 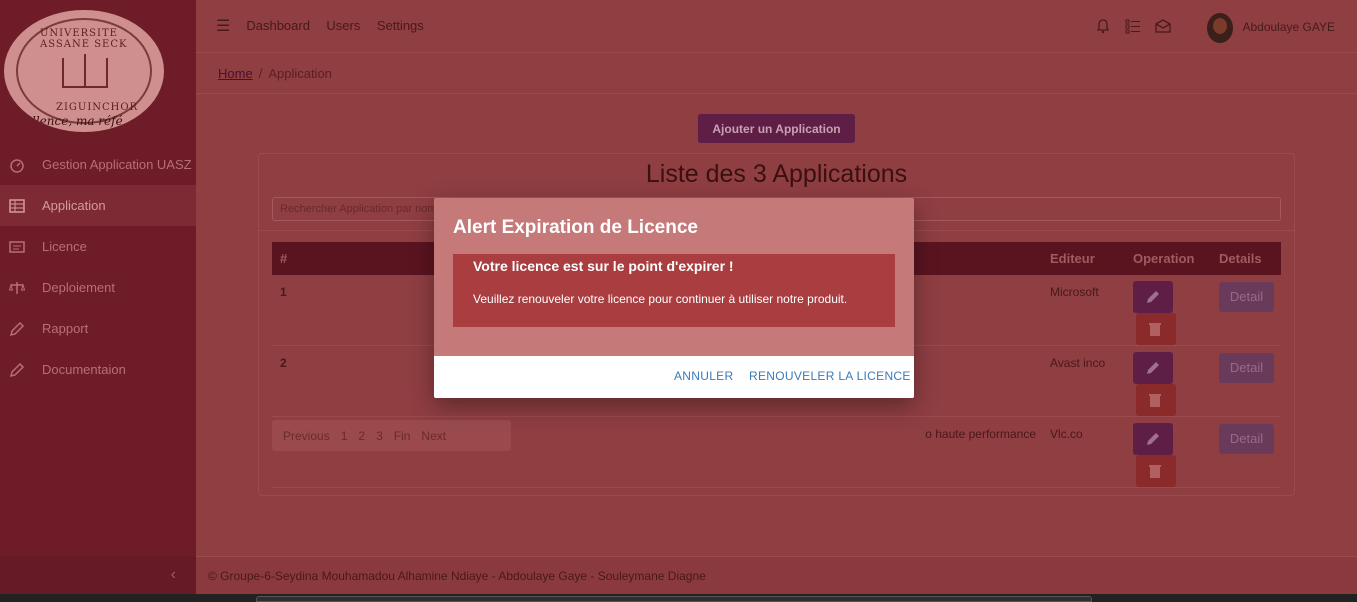 What do you see at coordinates (575, 227) in the screenshot?
I see `dialog-title: Alert Expiration de Licence` at bounding box center [575, 227].